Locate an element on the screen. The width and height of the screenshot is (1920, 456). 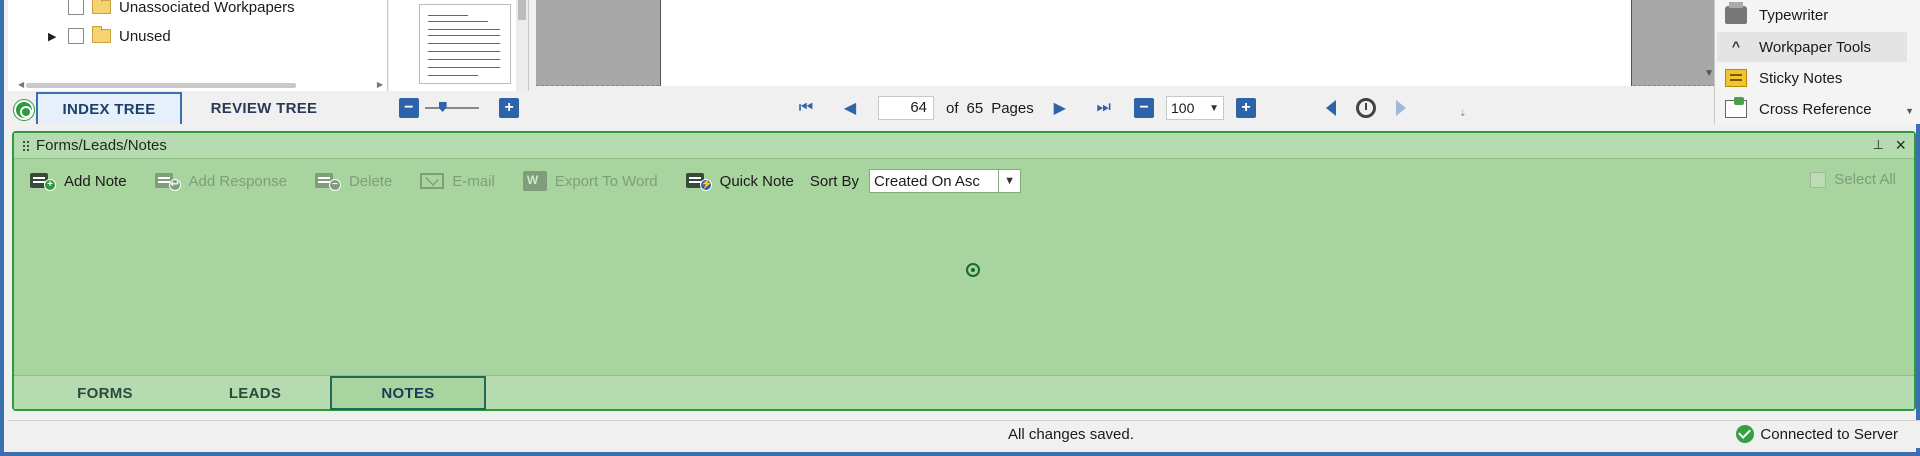
sort-by-value: Created On Asc is located at coordinates (927, 181).